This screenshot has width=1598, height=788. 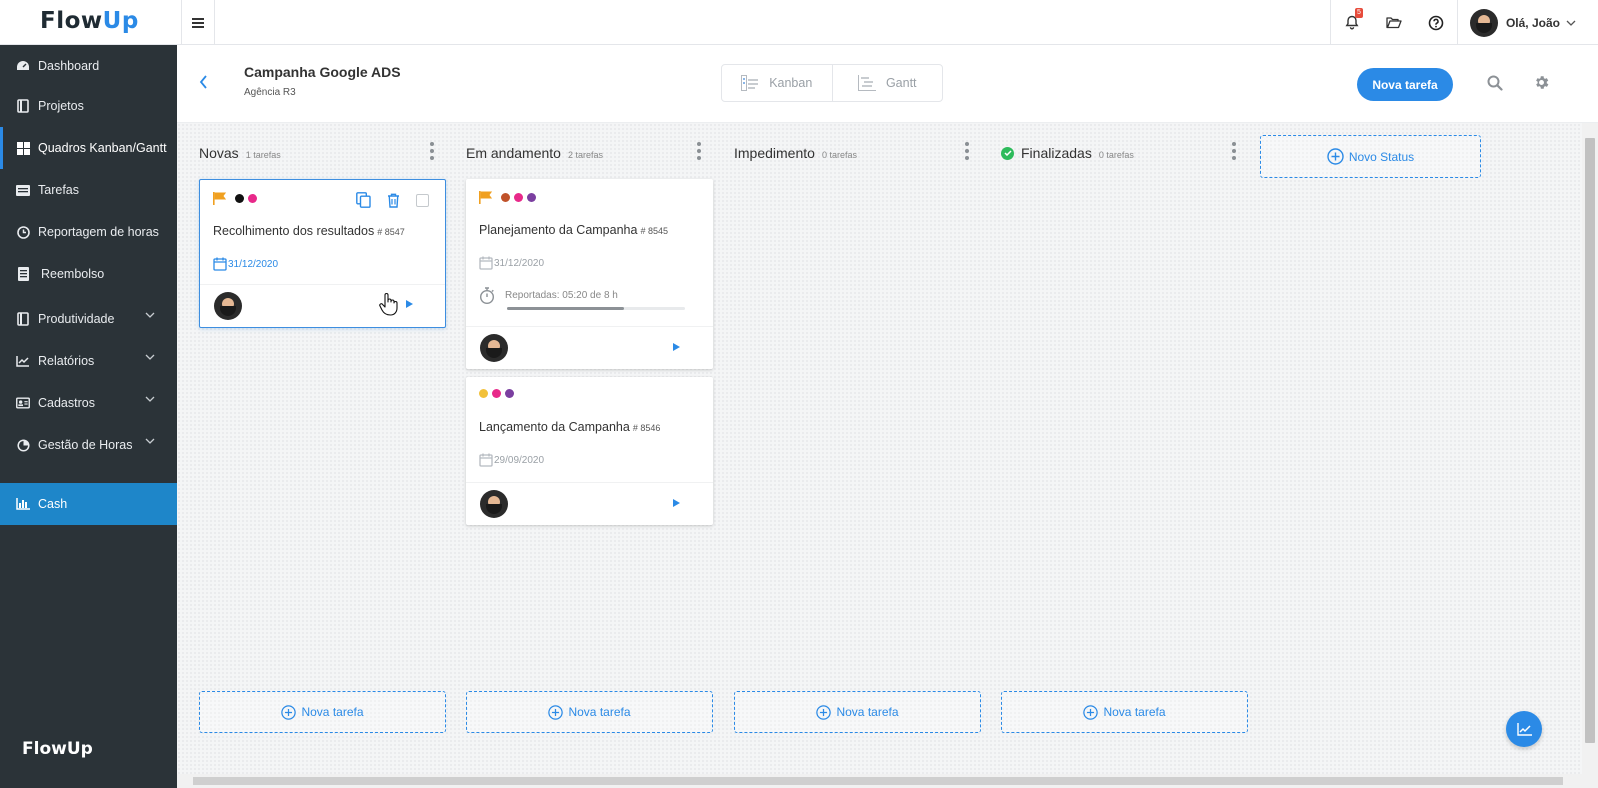 I want to click on sidebar-item-label: Reembolso, so click(x=73, y=274).